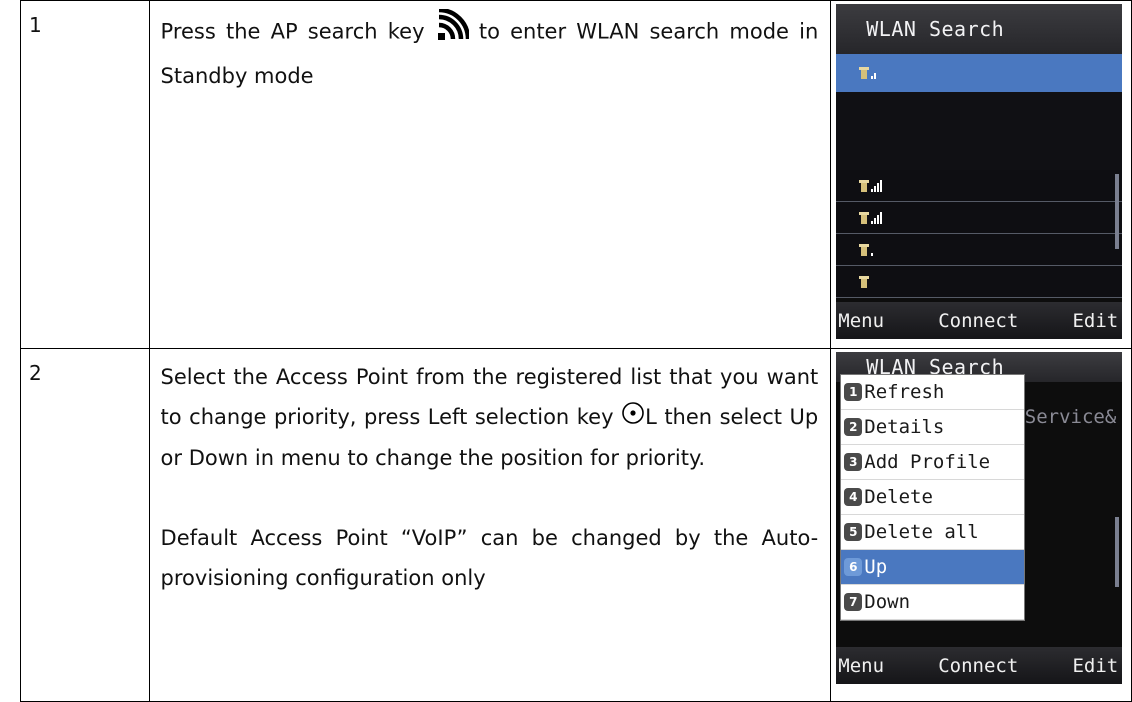 The width and height of the screenshot is (1132, 702). Describe the element at coordinates (979, 29) in the screenshot. I see `screen-title: WLAN Search` at that location.